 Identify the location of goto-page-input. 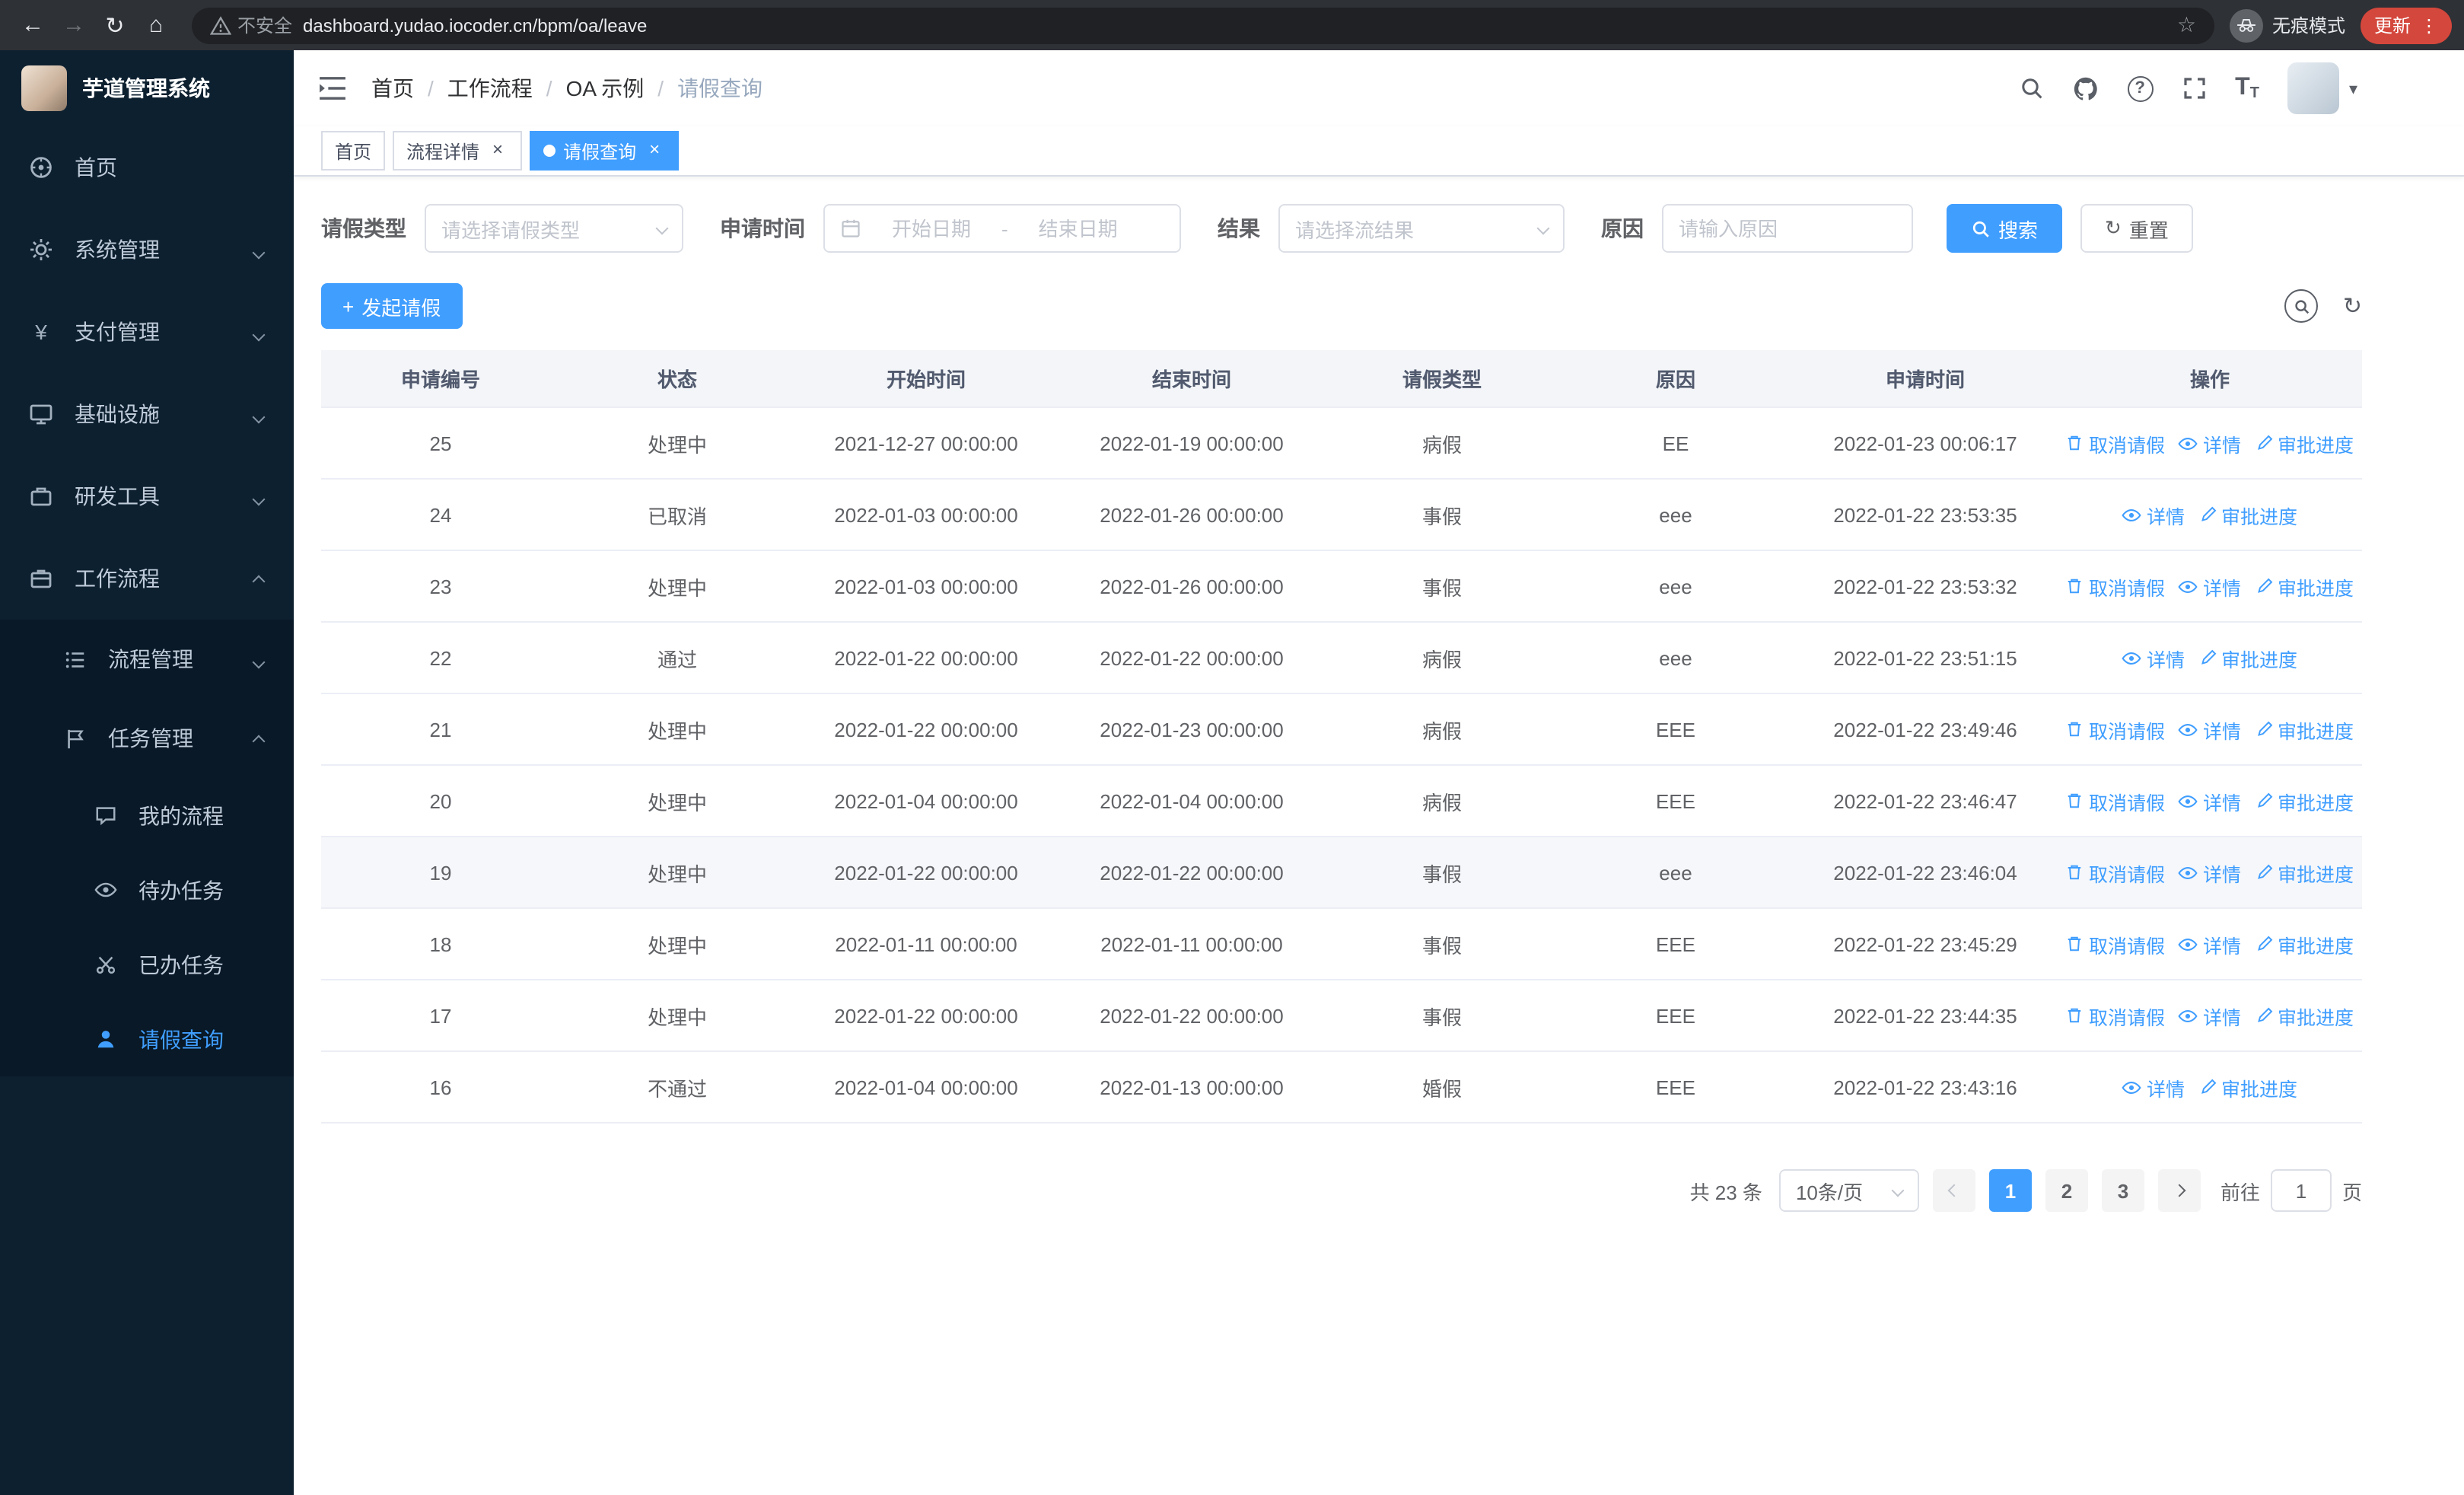
(2301, 1191).